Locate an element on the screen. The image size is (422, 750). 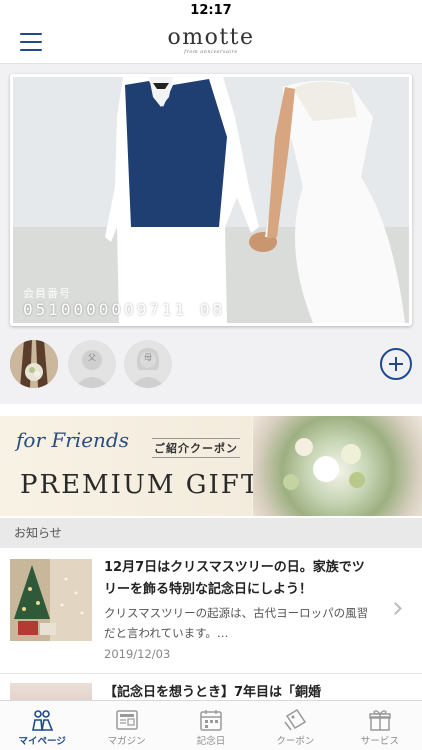
tab-magazine: マガジン is located at coordinates (126, 725).